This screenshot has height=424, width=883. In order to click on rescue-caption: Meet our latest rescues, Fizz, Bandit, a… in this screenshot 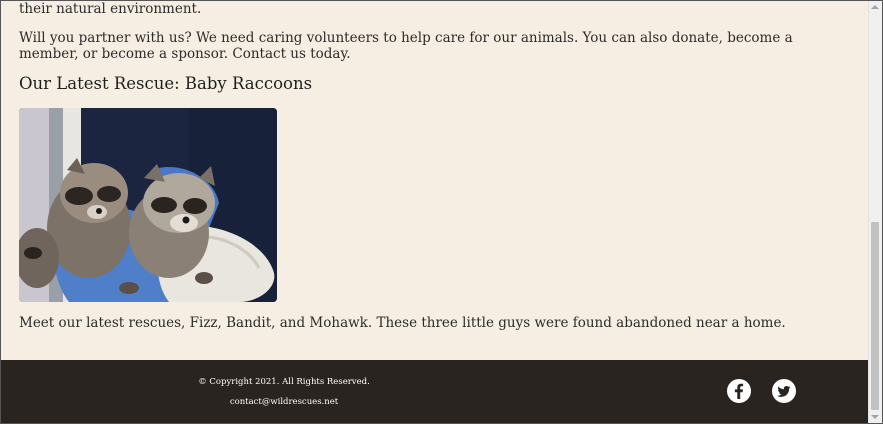, I will do `click(402, 323)`.